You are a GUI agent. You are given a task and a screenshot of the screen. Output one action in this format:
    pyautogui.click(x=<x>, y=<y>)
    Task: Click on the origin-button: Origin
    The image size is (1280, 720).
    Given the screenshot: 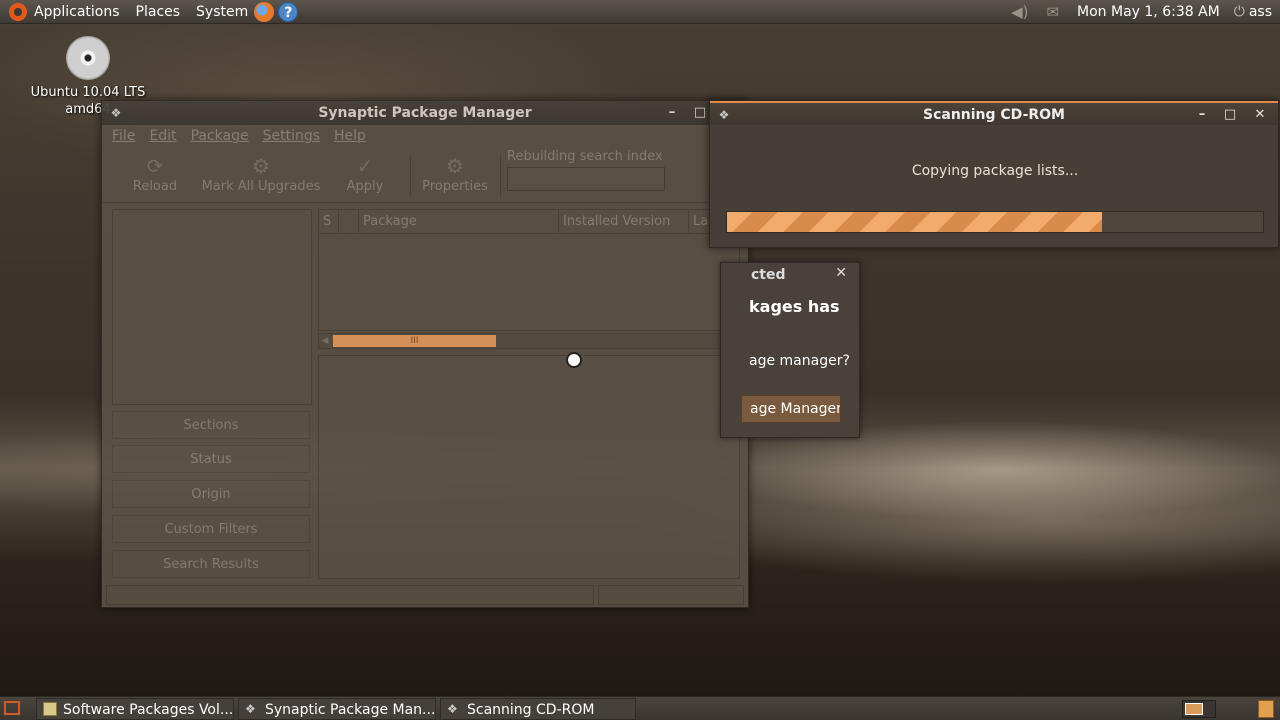 What is the action you would take?
    pyautogui.click(x=211, y=494)
    